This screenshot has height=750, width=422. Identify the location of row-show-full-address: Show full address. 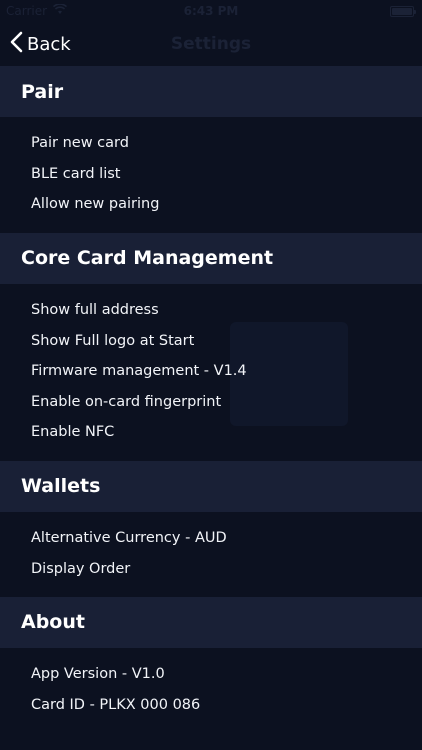
(211, 310).